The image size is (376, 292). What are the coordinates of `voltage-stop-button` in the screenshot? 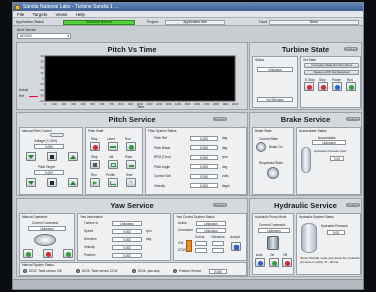 It's located at (52, 156).